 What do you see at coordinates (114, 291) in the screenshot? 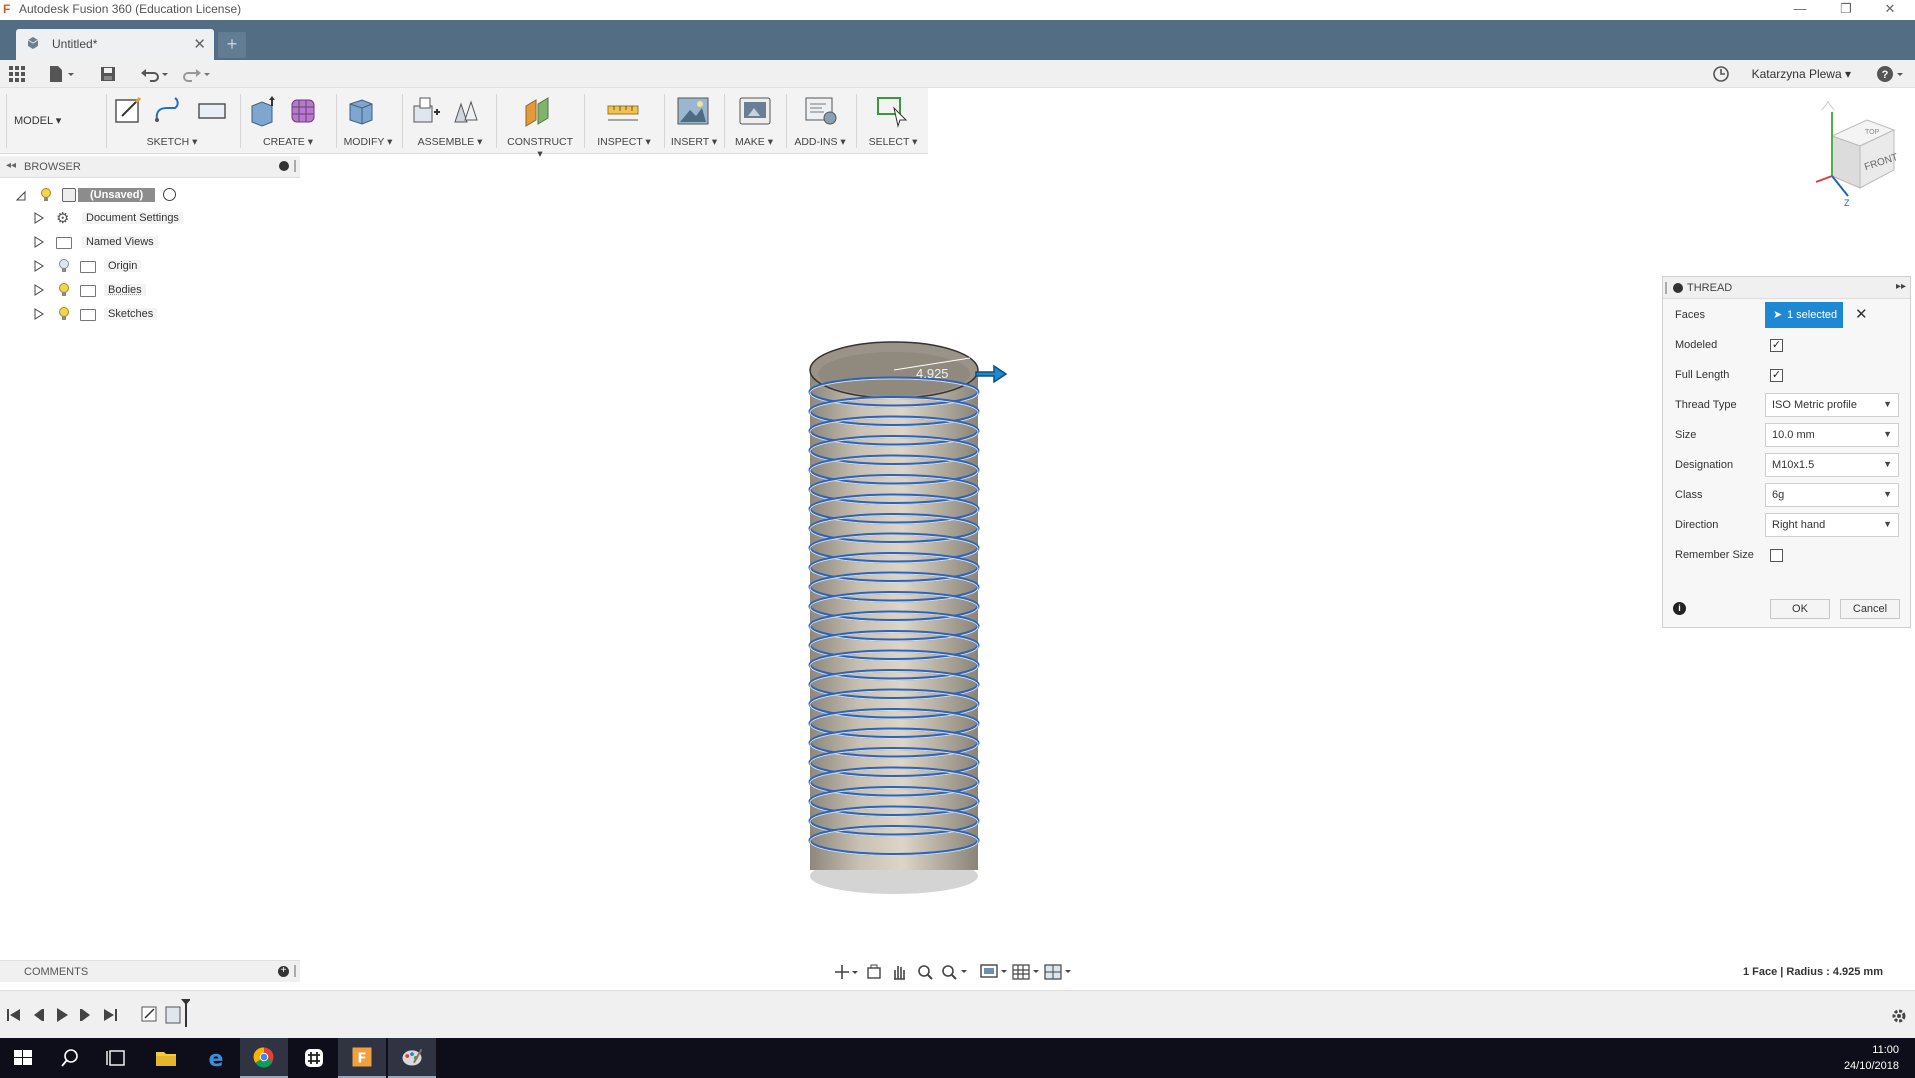
I see `tree-item-bodies: Bodies` at bounding box center [114, 291].